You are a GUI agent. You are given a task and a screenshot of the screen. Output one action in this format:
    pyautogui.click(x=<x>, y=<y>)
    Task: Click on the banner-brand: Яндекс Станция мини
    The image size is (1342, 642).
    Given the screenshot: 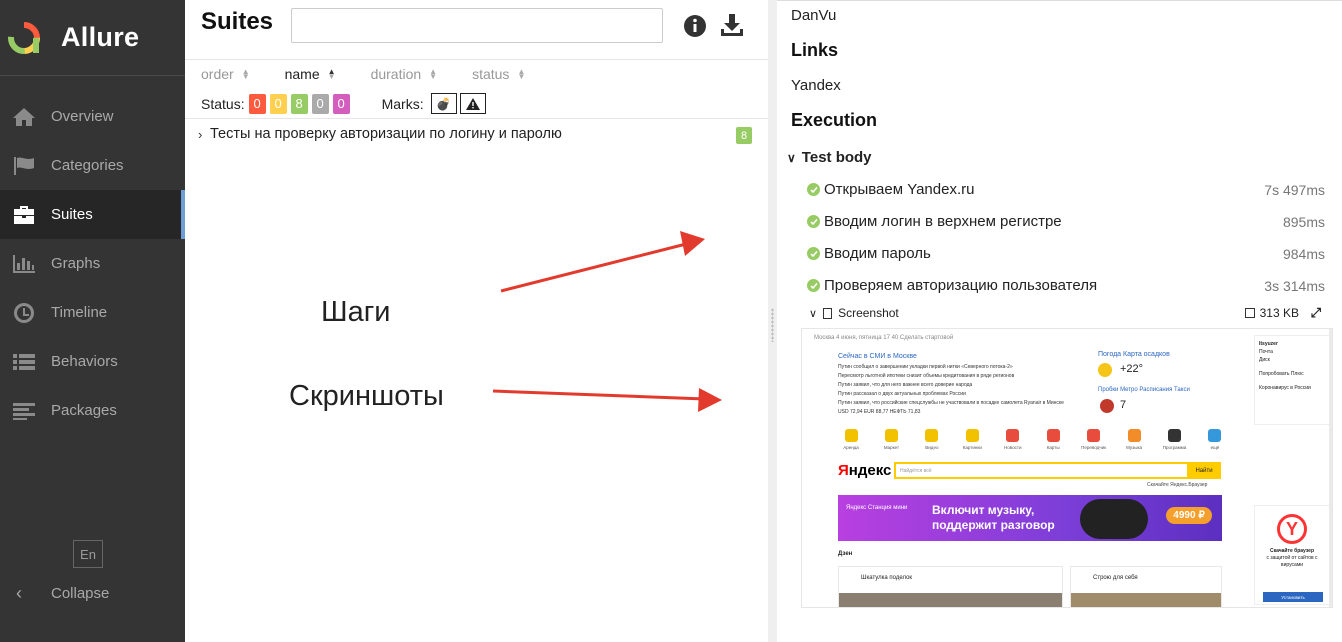 What is the action you would take?
    pyautogui.click(x=877, y=508)
    